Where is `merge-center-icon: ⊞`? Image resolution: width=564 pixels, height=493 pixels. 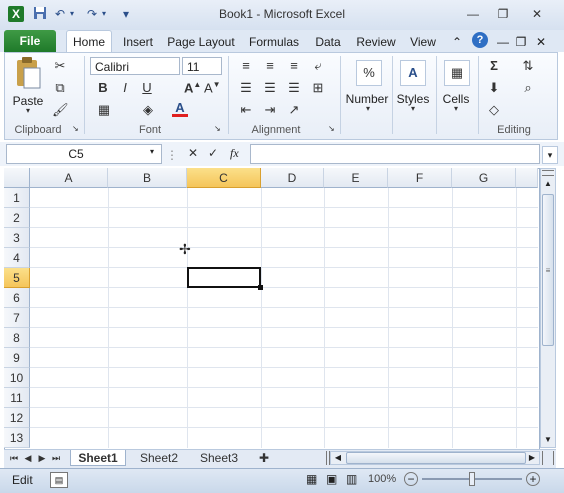
merge-center-icon: ⊞ is located at coordinates (318, 88).